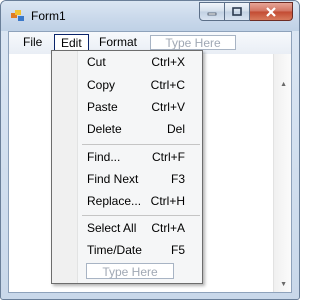 This screenshot has width=320, height=300. What do you see at coordinates (167, 85) in the screenshot?
I see `menu-item-shortcut: Ctrl+C` at bounding box center [167, 85].